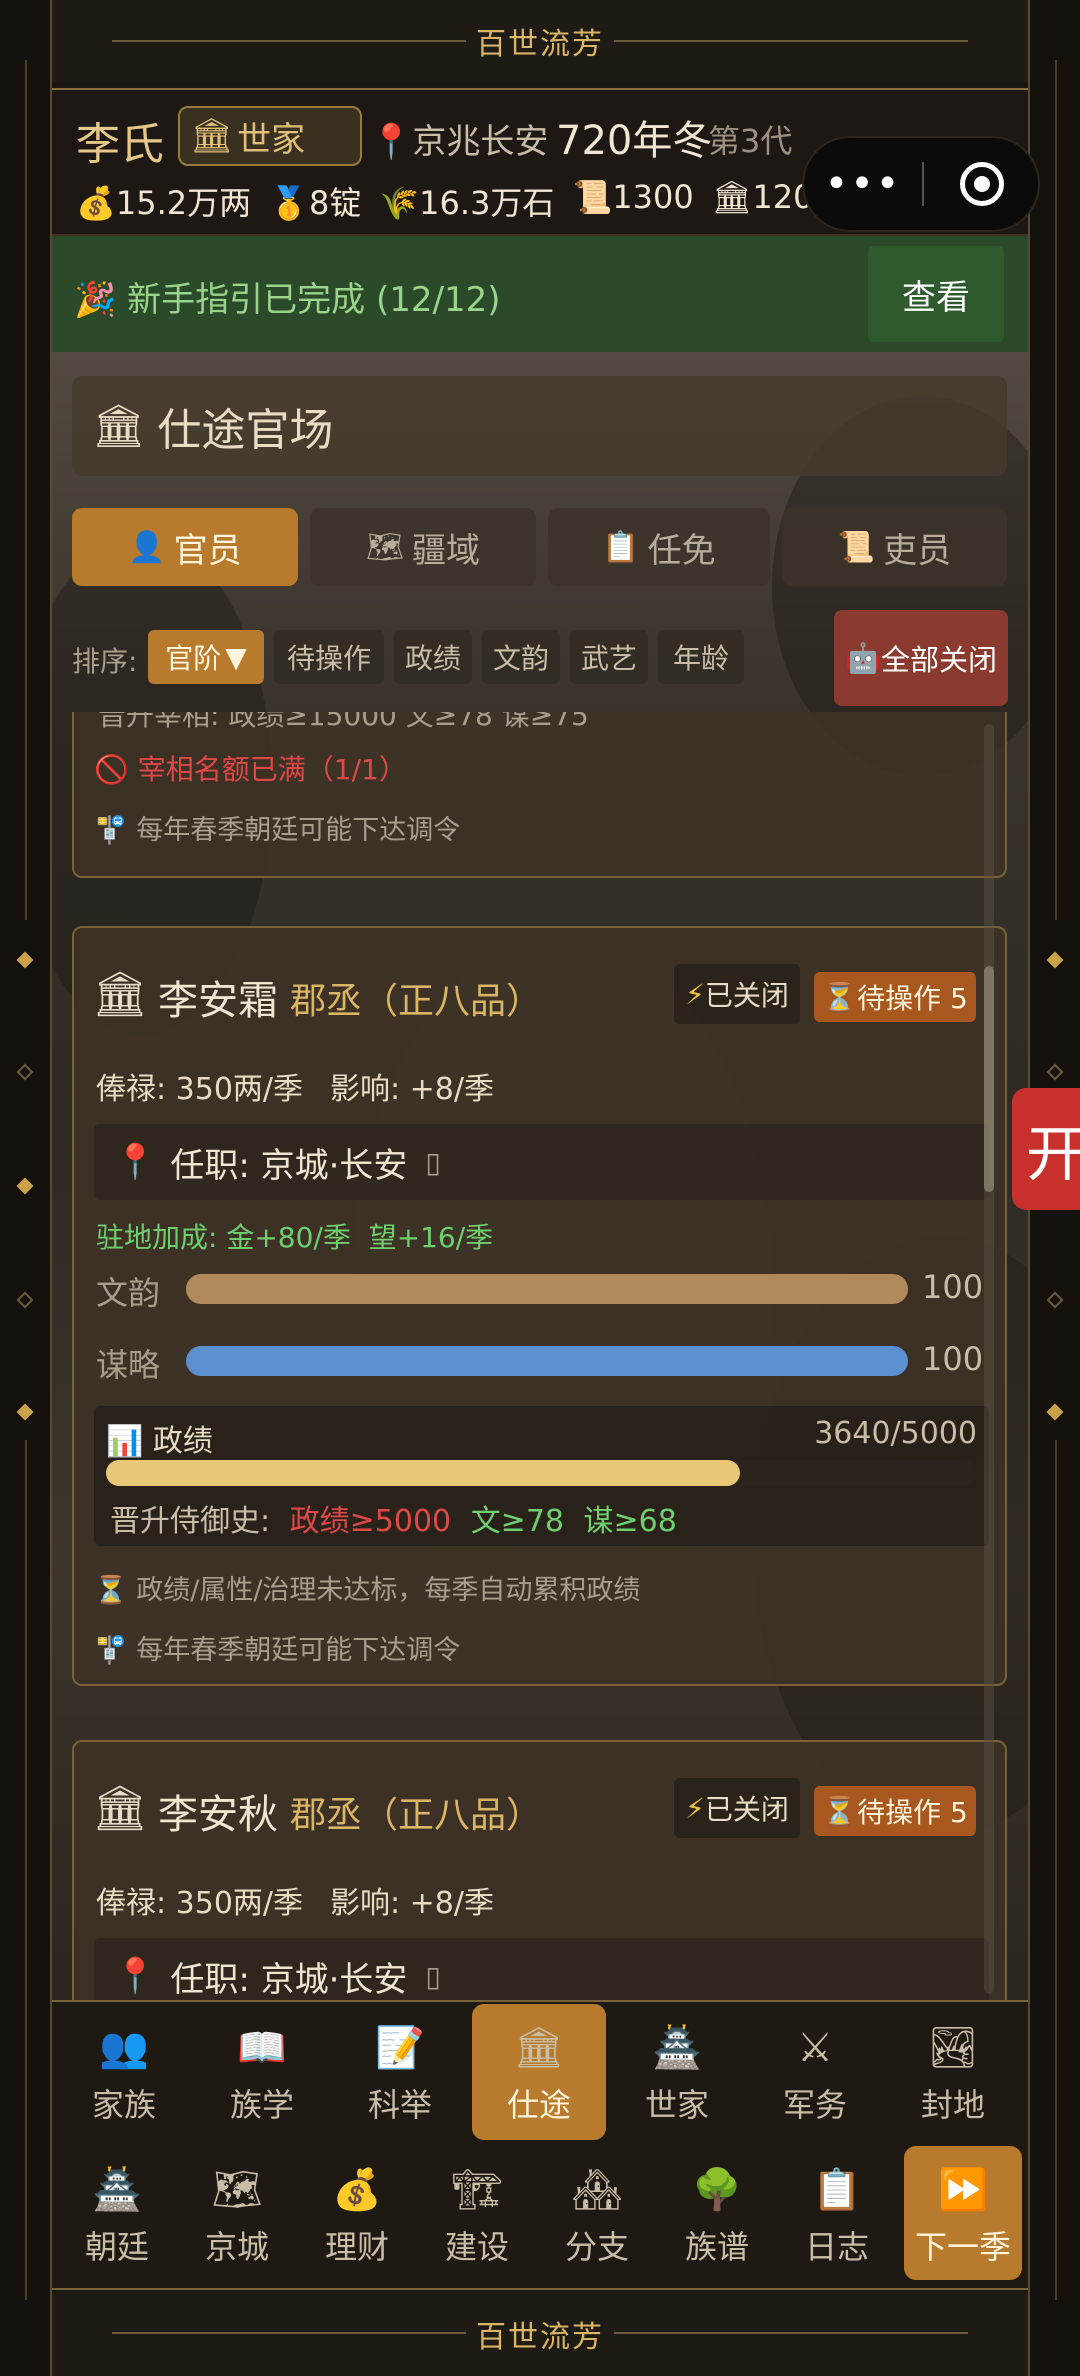 Image resolution: width=1080 pixels, height=2376 pixels. What do you see at coordinates (367, 1590) in the screenshot?
I see `status-note: ⏳ 政绩/属性/治理未达标，每季自动累积政绩` at bounding box center [367, 1590].